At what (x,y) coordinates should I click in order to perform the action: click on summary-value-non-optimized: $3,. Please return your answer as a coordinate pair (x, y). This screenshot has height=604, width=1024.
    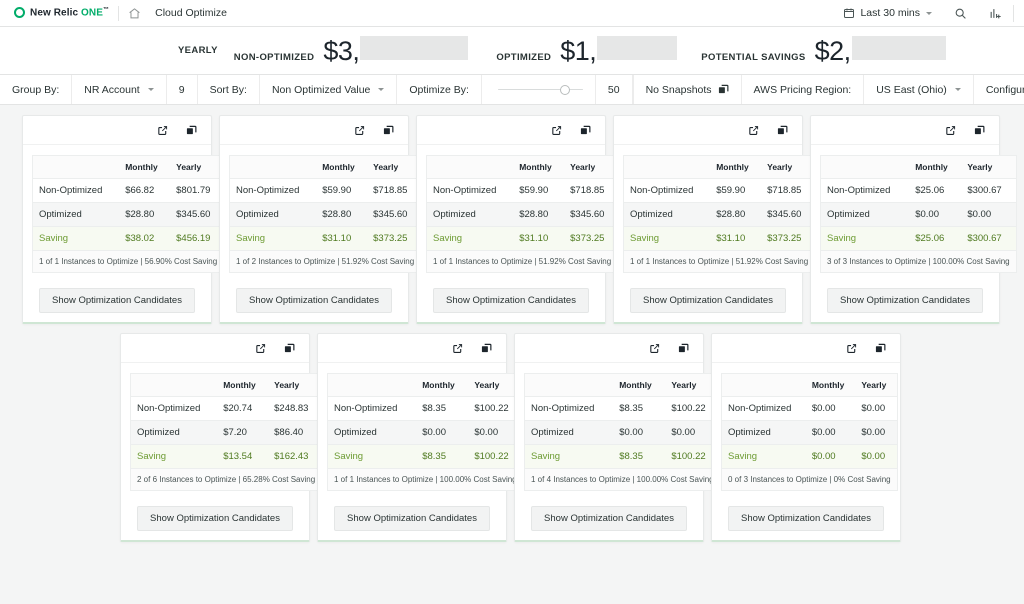
    Looking at the image, I should click on (341, 51).